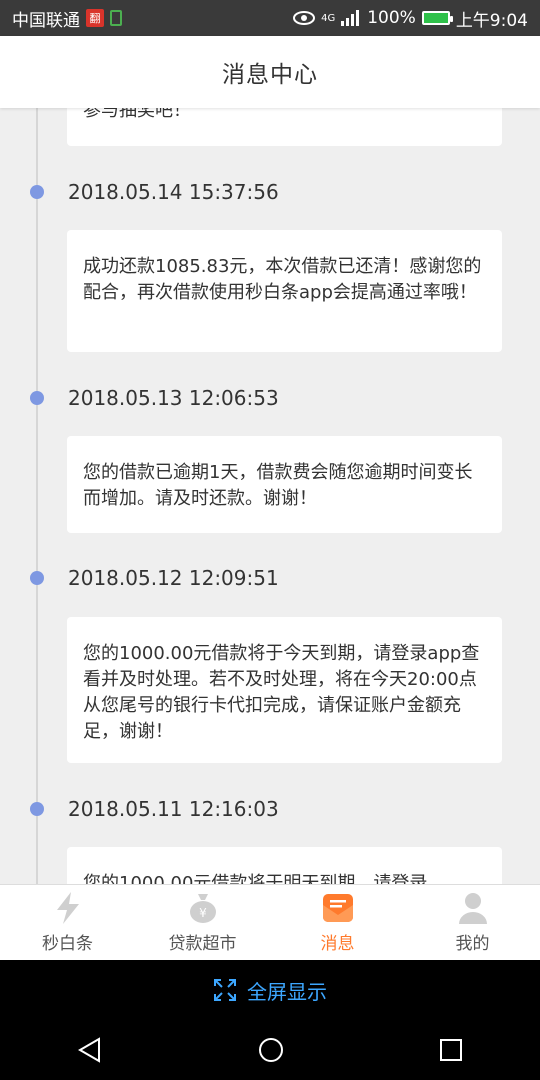  What do you see at coordinates (68, 908) in the screenshot?
I see `lightning-icon` at bounding box center [68, 908].